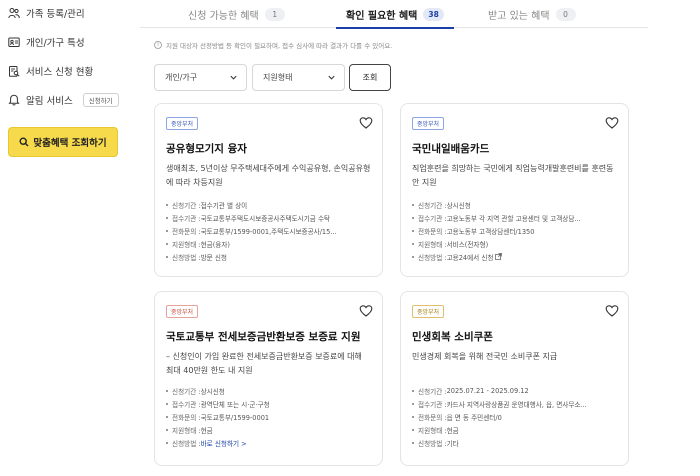  What do you see at coordinates (224, 443) in the screenshot?
I see `apply-now-link: 바로 신청하기 >` at bounding box center [224, 443].